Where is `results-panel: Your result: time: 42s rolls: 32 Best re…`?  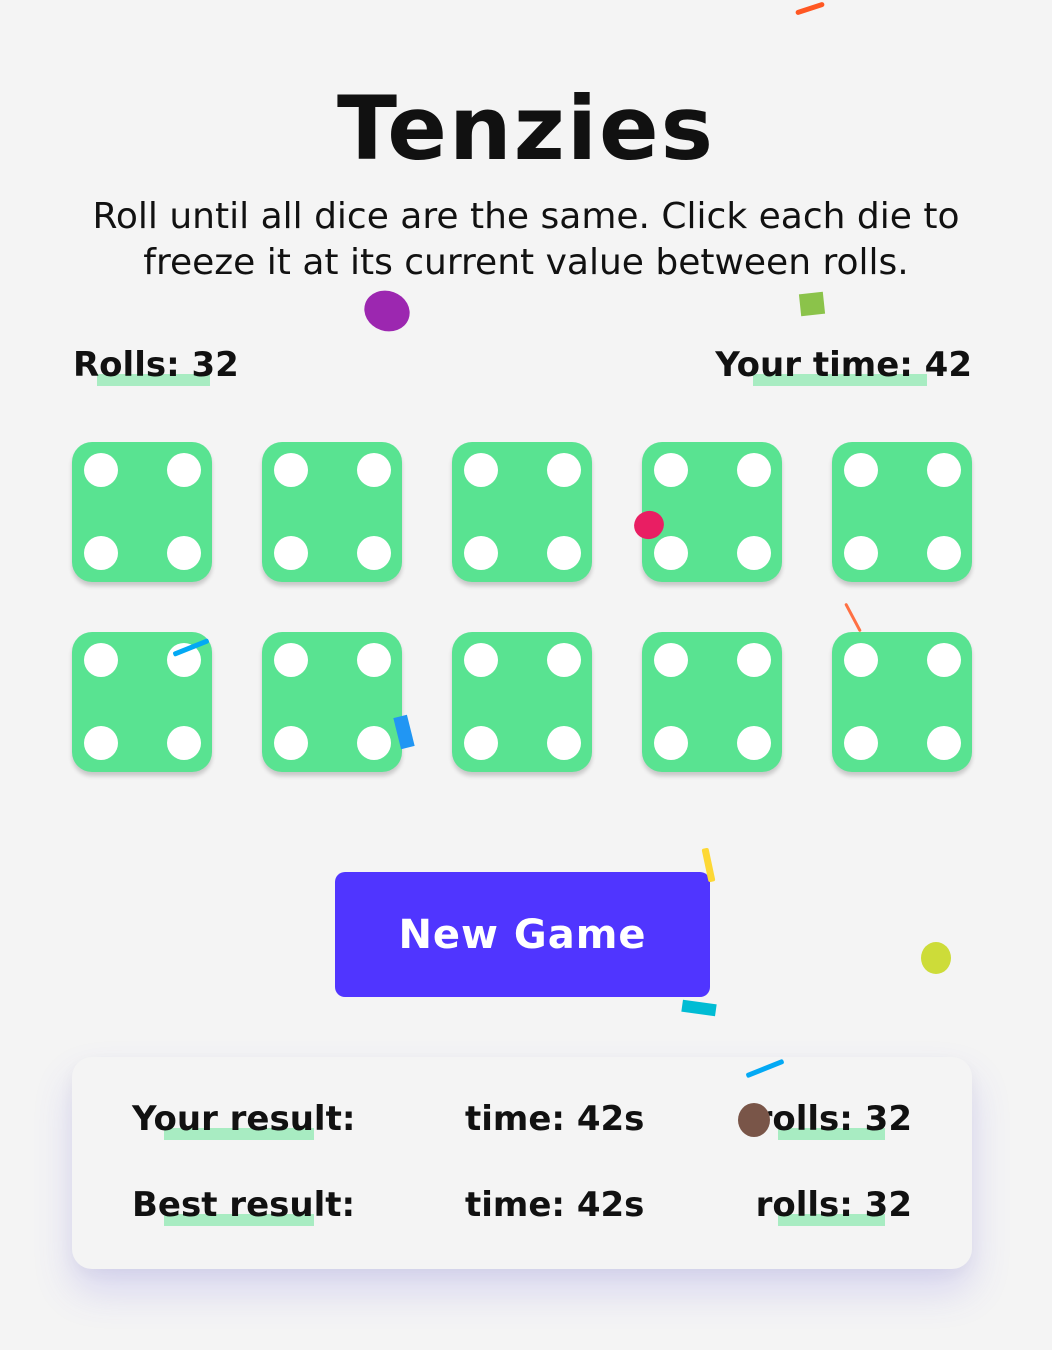
results-panel: Your result: time: 42s rolls: 32 Best re… is located at coordinates (522, 1163).